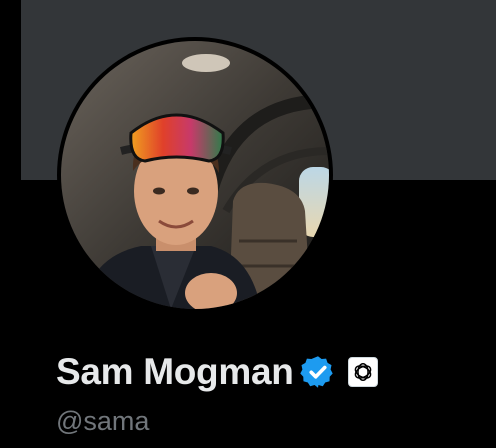  What do you see at coordinates (175, 371) in the screenshot?
I see `display-name: Sam Mogman` at bounding box center [175, 371].